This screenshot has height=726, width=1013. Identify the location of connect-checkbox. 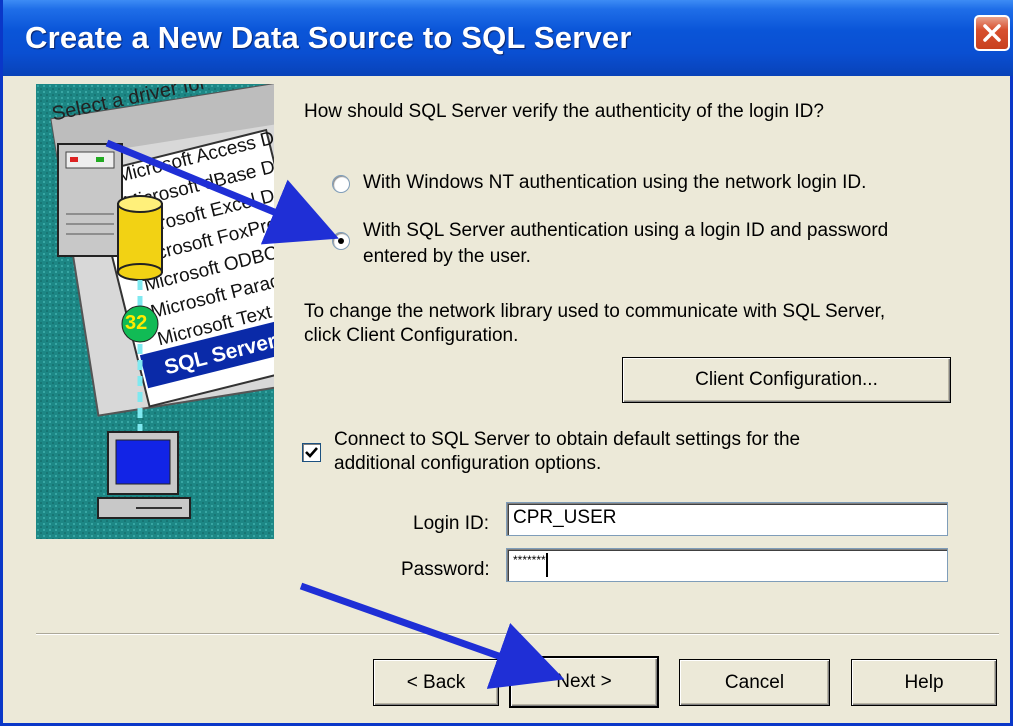
(311, 452).